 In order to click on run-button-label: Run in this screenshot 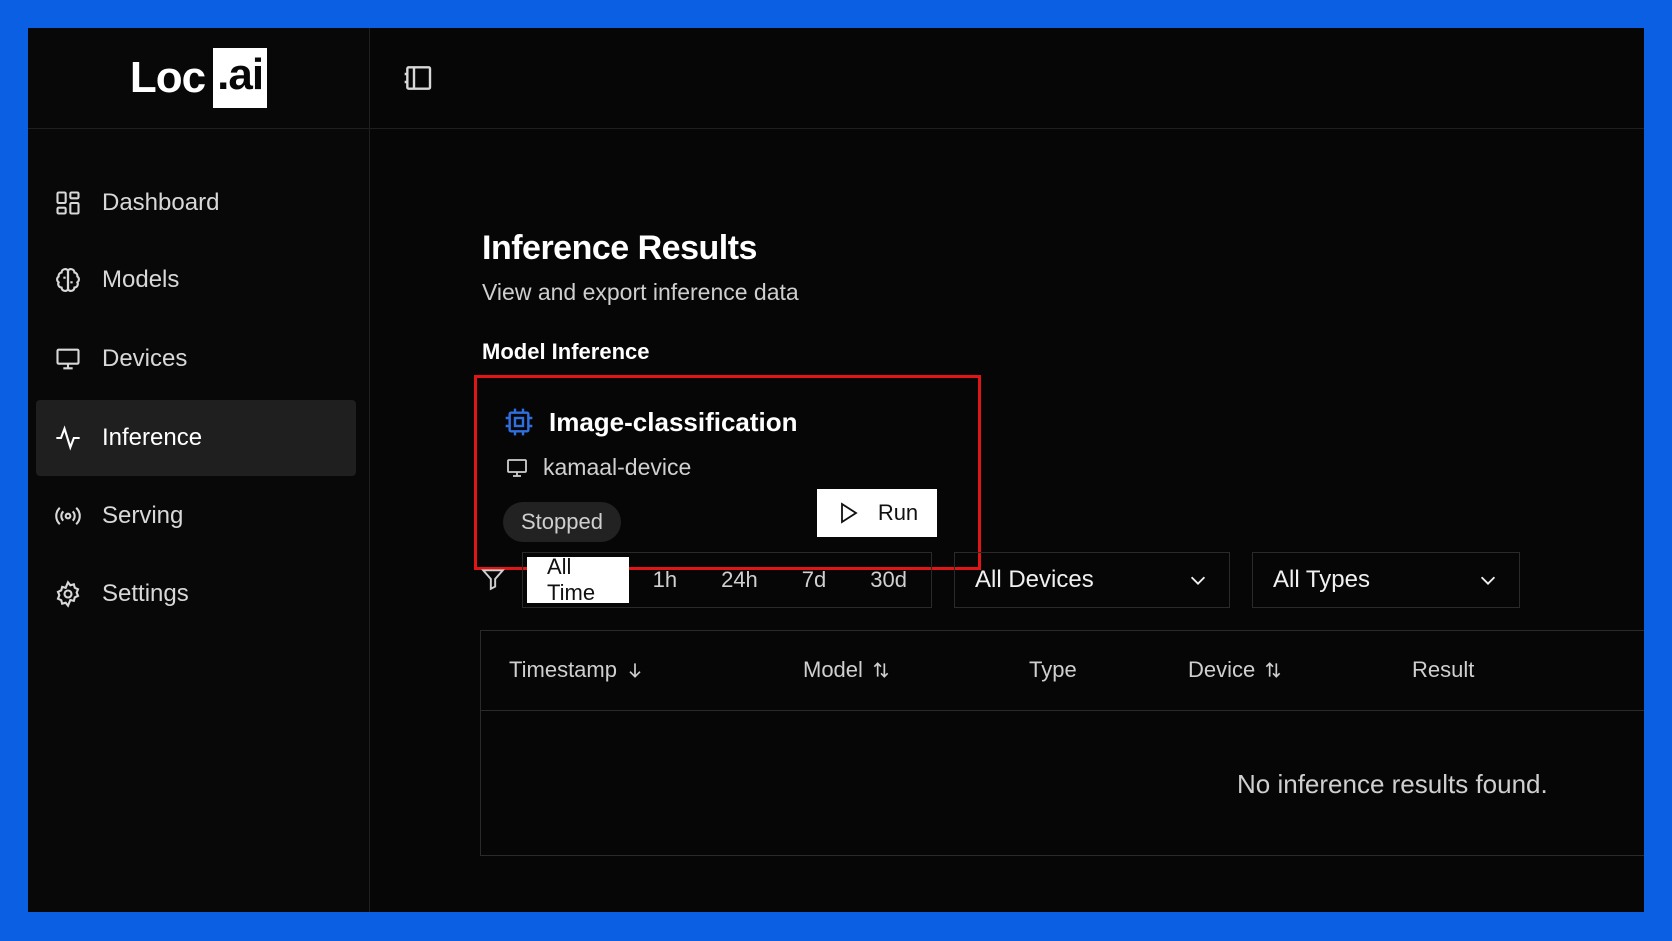, I will do `click(898, 512)`.